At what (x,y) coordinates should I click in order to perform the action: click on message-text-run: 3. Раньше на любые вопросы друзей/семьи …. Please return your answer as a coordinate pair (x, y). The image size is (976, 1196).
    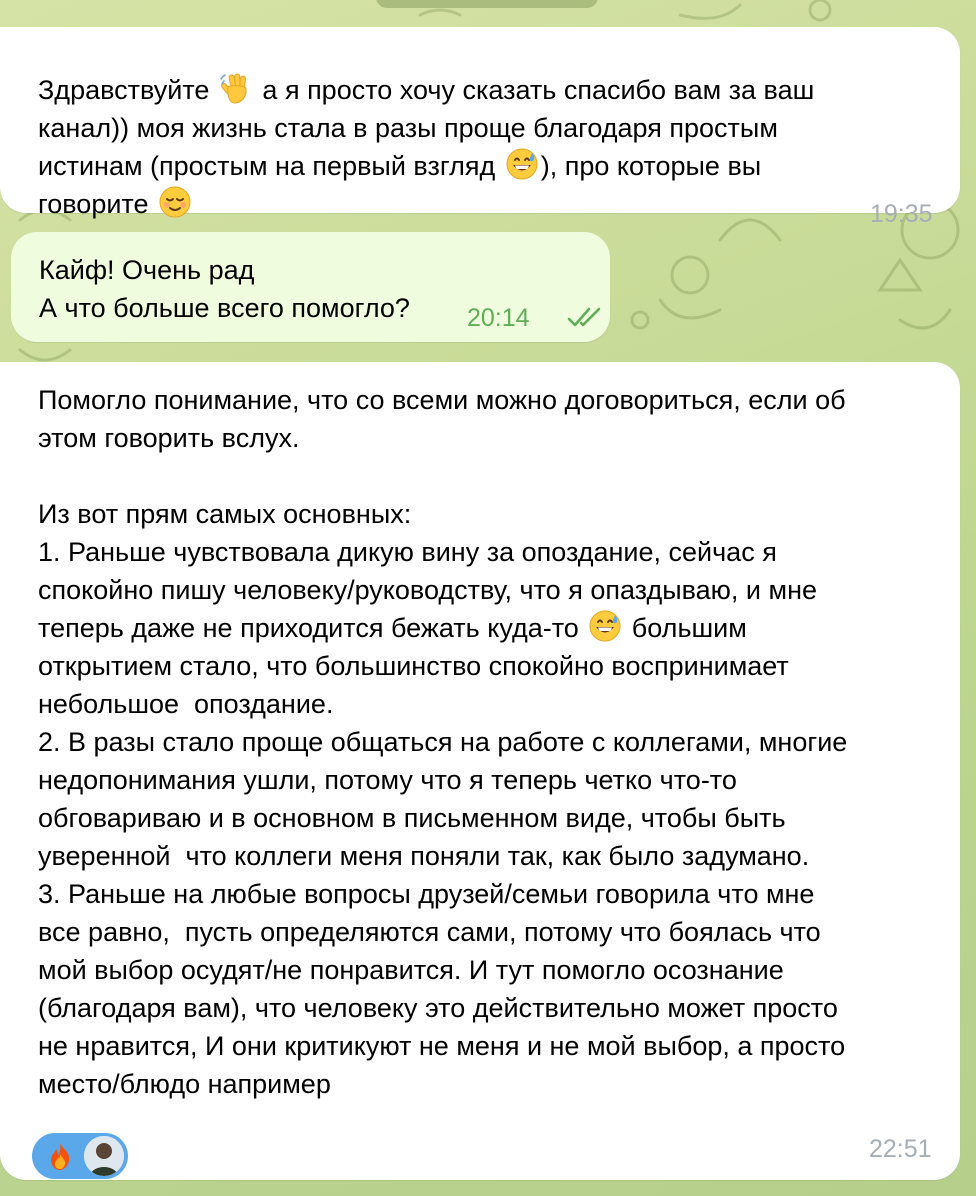
    Looking at the image, I should click on (426, 894).